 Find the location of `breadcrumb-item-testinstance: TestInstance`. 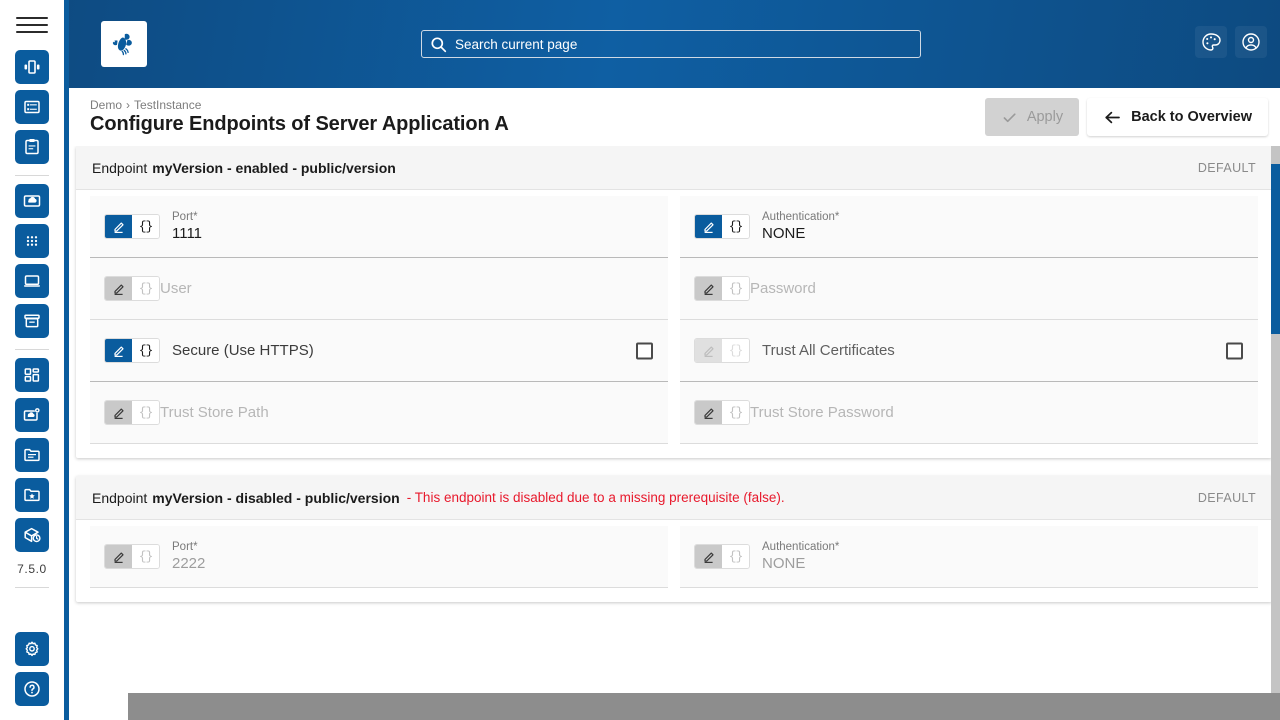

breadcrumb-item-testinstance: TestInstance is located at coordinates (167, 105).